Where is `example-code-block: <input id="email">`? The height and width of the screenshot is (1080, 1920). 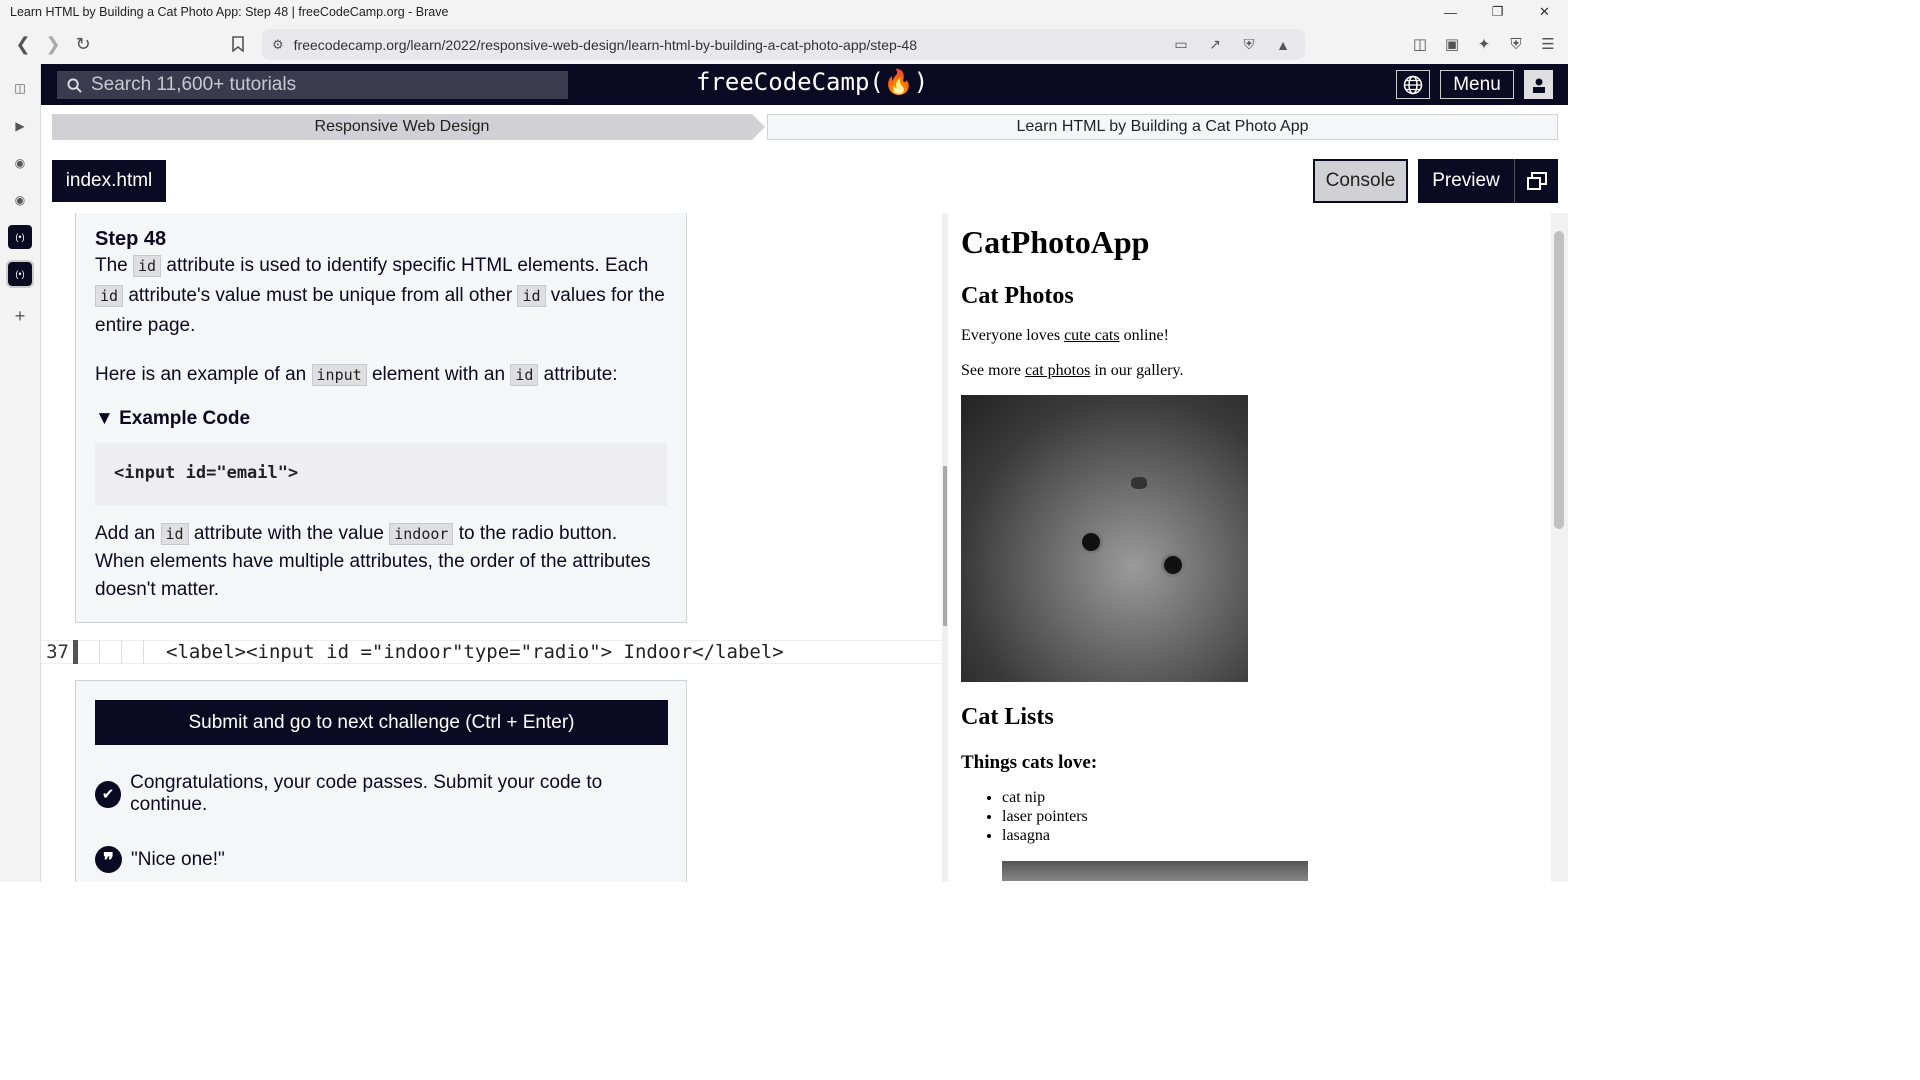 example-code-block: <input id="email"> is located at coordinates (381, 474).